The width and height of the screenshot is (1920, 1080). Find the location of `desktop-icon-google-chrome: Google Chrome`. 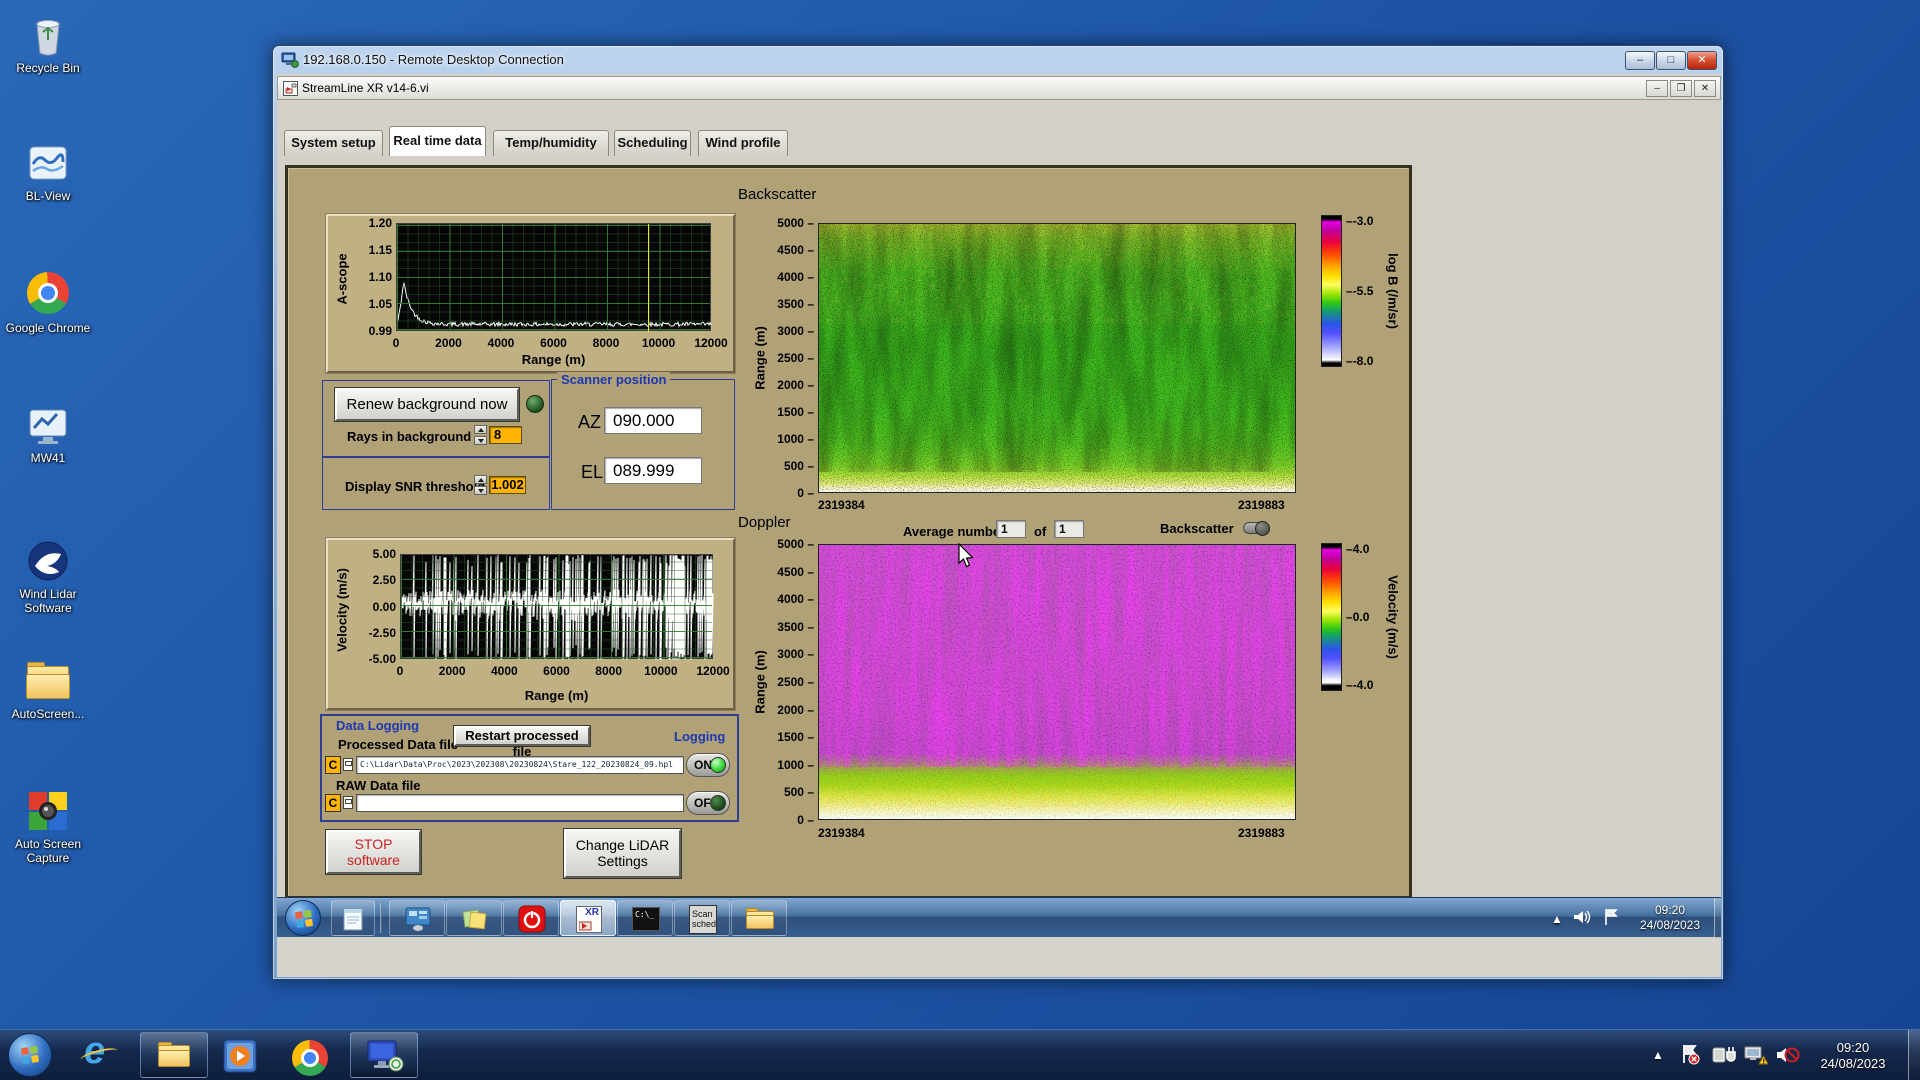

desktop-icon-google-chrome: Google Chrome is located at coordinates (48, 302).